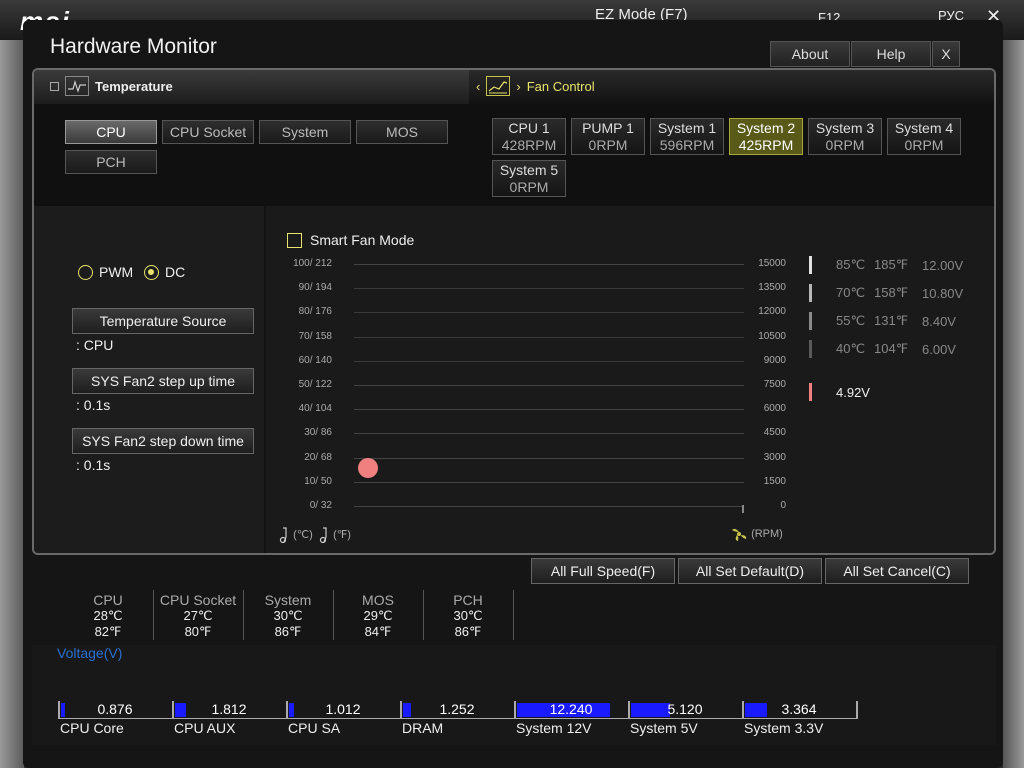  What do you see at coordinates (305, 132) in the screenshot?
I see `temp-source-system: System` at bounding box center [305, 132].